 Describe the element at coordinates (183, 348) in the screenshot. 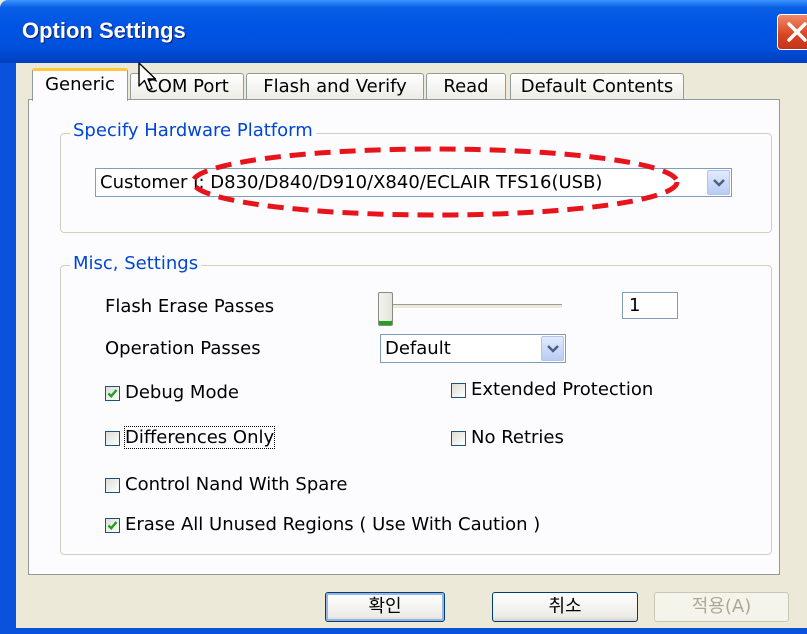

I see `operation-passes-label: Operation Passes` at that location.